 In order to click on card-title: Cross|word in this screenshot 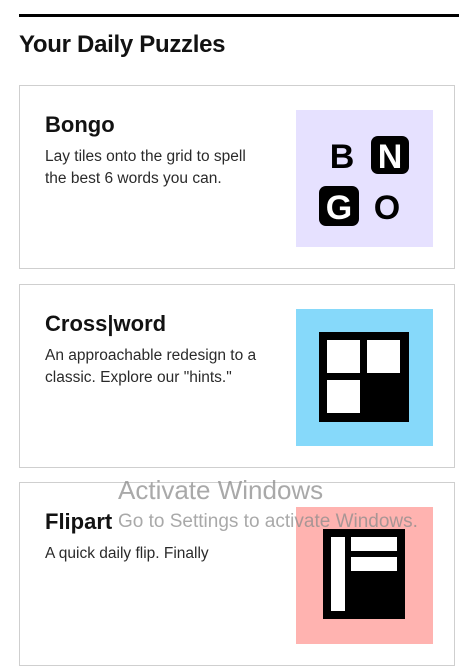, I will do `click(106, 323)`.